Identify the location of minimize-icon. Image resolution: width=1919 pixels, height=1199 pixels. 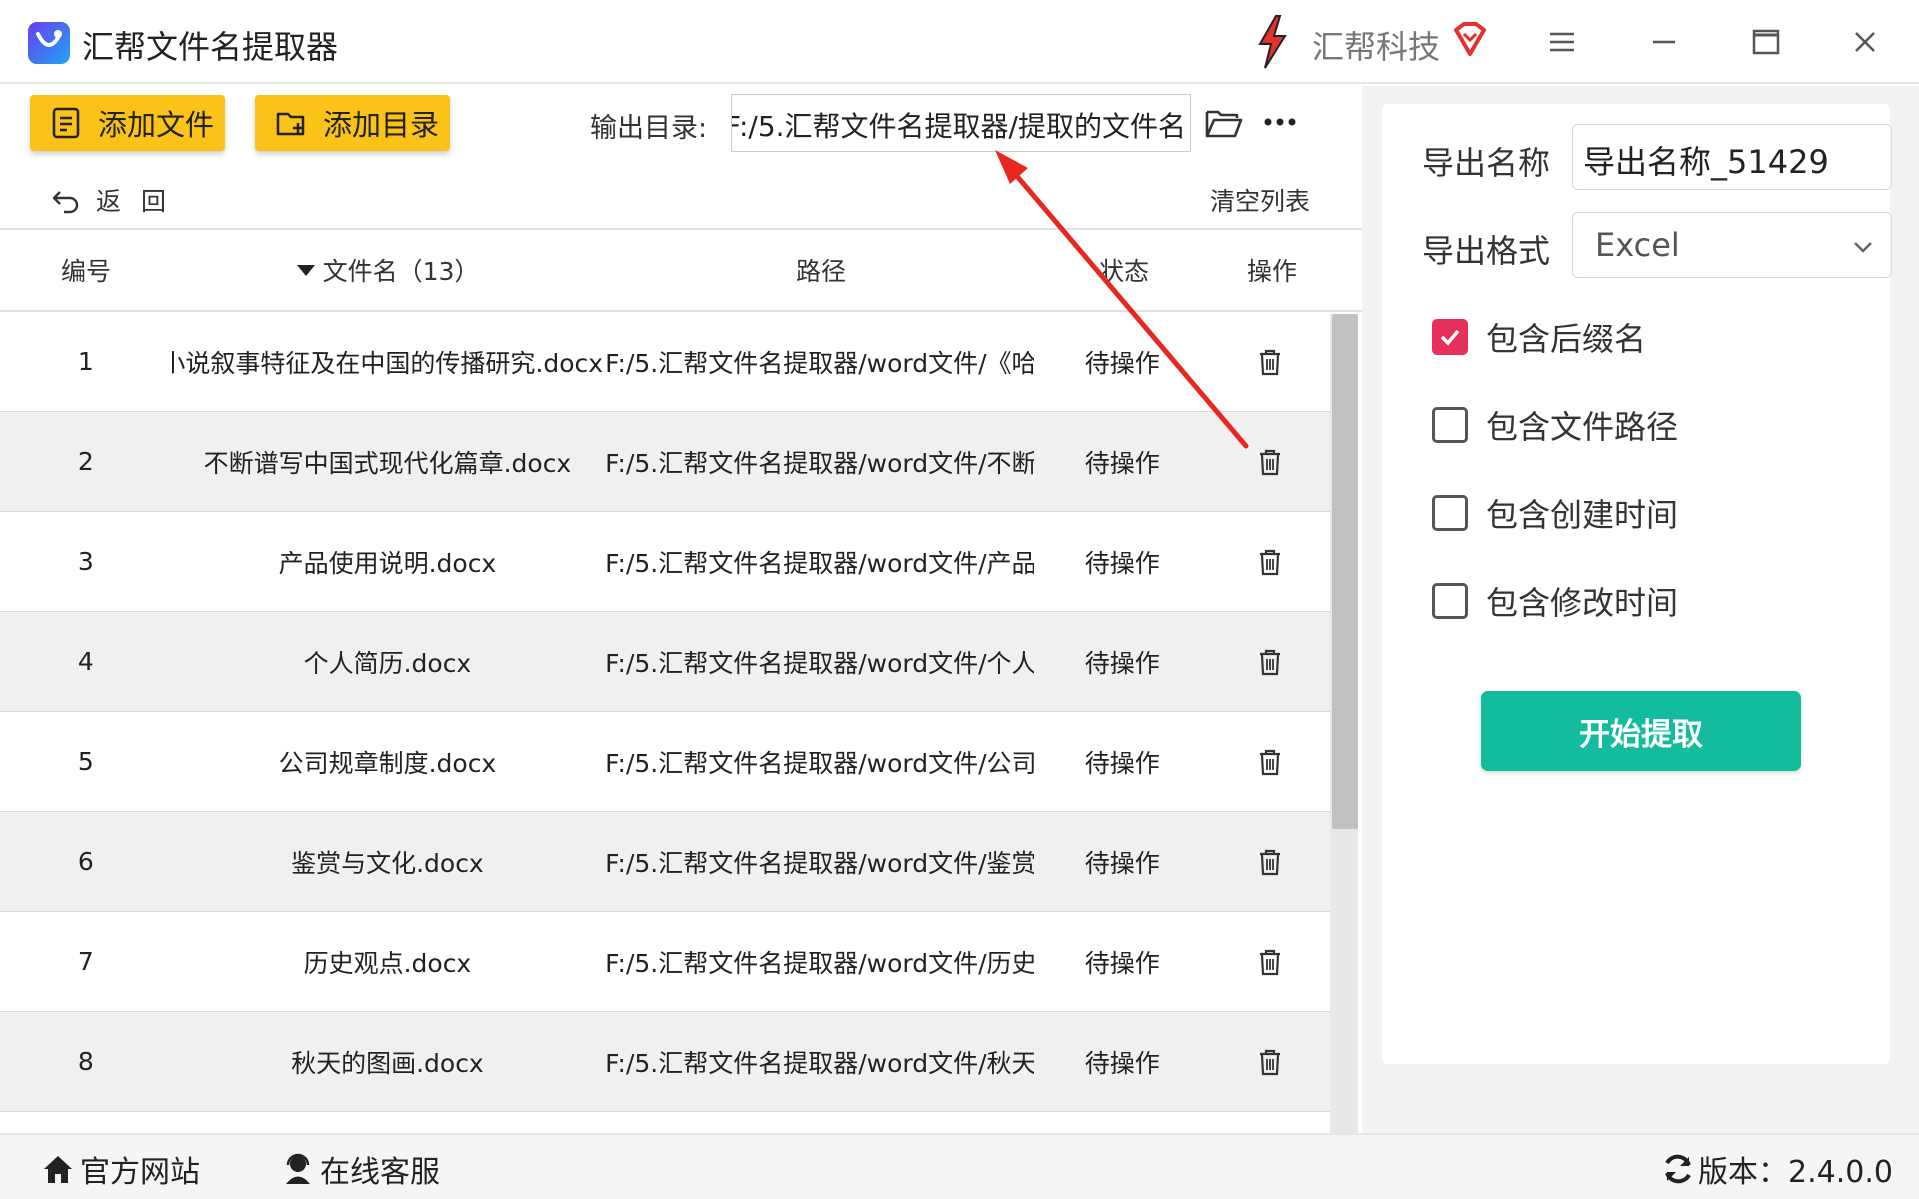
(1664, 42).